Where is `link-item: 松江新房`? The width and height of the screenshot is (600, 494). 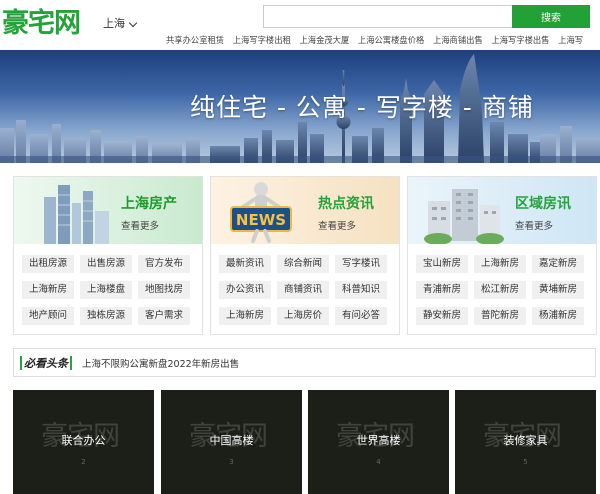 link-item: 松江新房 is located at coordinates (500, 290).